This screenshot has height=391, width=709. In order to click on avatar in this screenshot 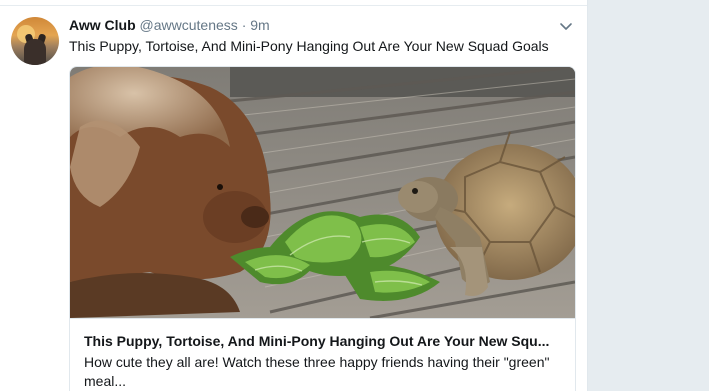, I will do `click(35, 41)`.